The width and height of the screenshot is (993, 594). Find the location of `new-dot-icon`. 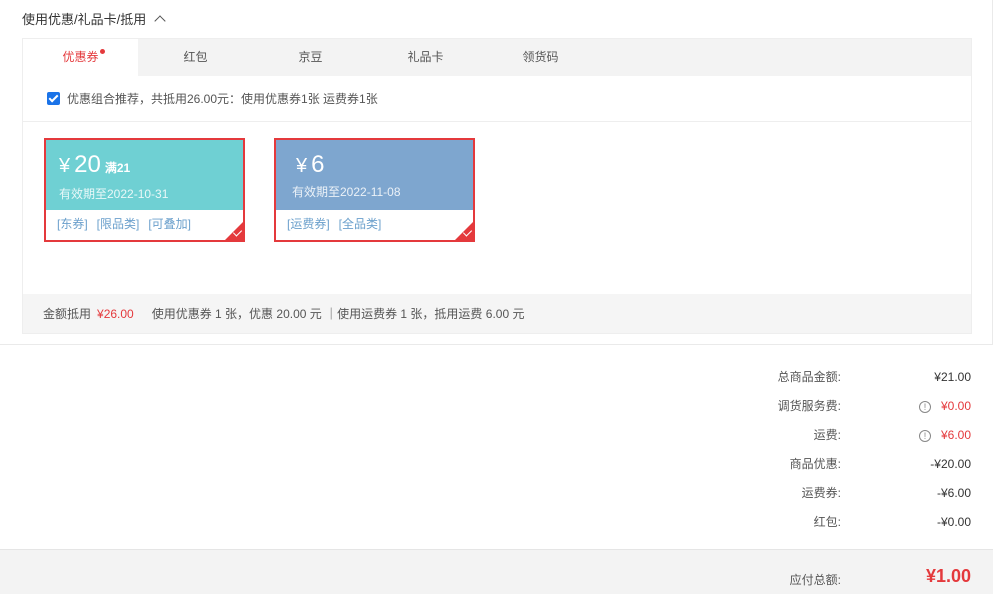

new-dot-icon is located at coordinates (102, 51).